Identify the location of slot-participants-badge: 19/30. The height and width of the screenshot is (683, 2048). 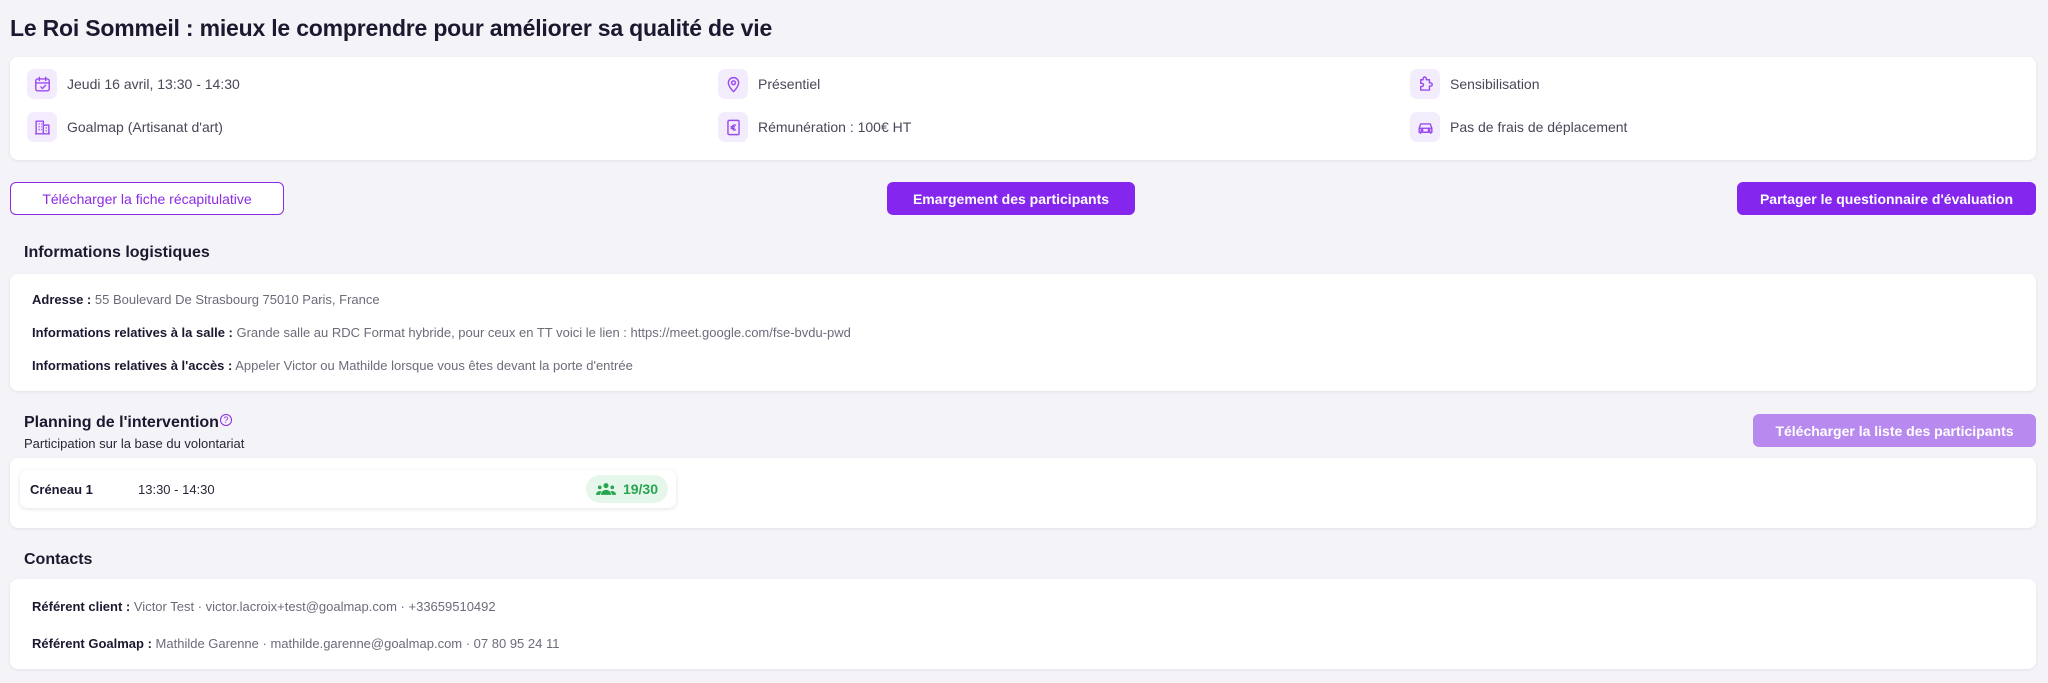
(626, 489).